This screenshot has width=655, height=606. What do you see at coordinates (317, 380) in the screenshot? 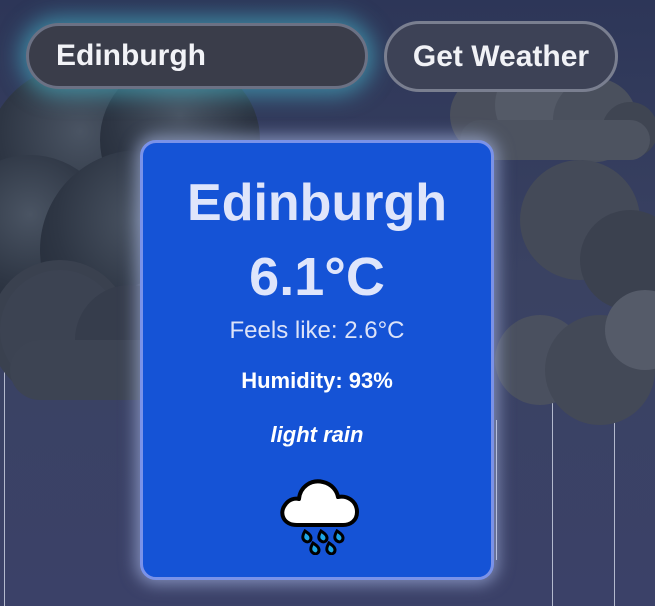
I see `humidity: Humidity: 93%` at bounding box center [317, 380].